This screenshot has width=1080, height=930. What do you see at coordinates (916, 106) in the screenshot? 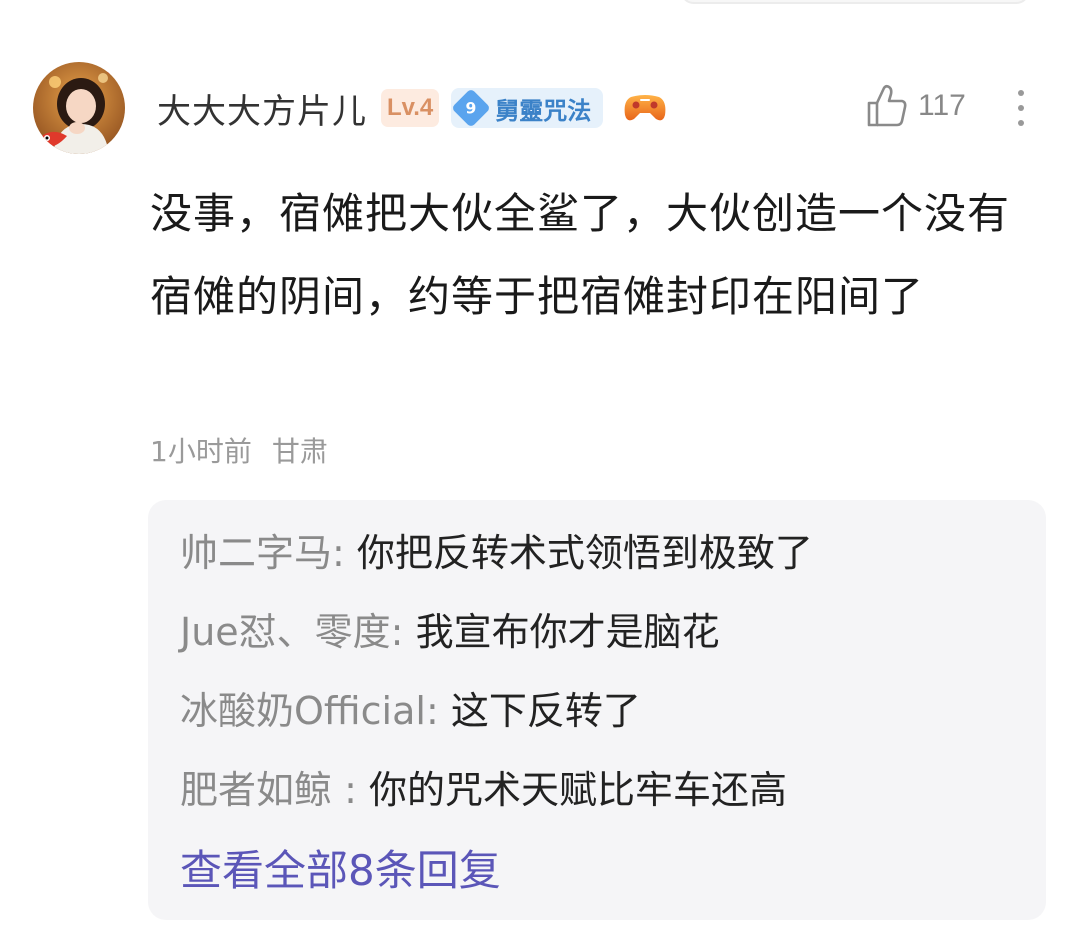
I see `like-button: 117` at bounding box center [916, 106].